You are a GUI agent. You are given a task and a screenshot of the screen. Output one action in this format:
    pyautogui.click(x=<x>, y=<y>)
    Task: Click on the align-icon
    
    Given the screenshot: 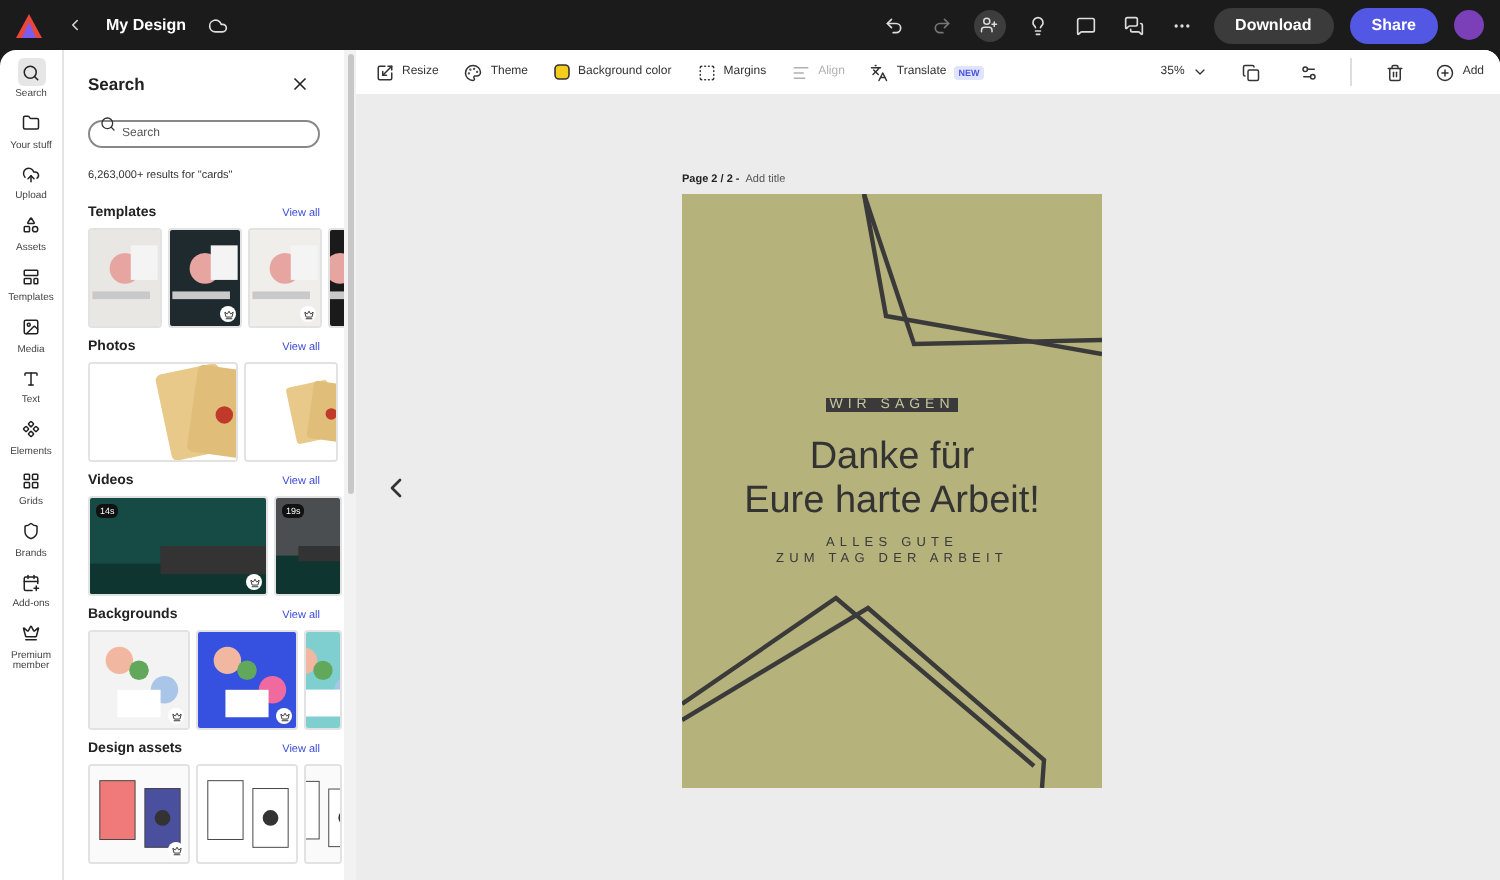 What is the action you would take?
    pyautogui.click(x=801, y=72)
    